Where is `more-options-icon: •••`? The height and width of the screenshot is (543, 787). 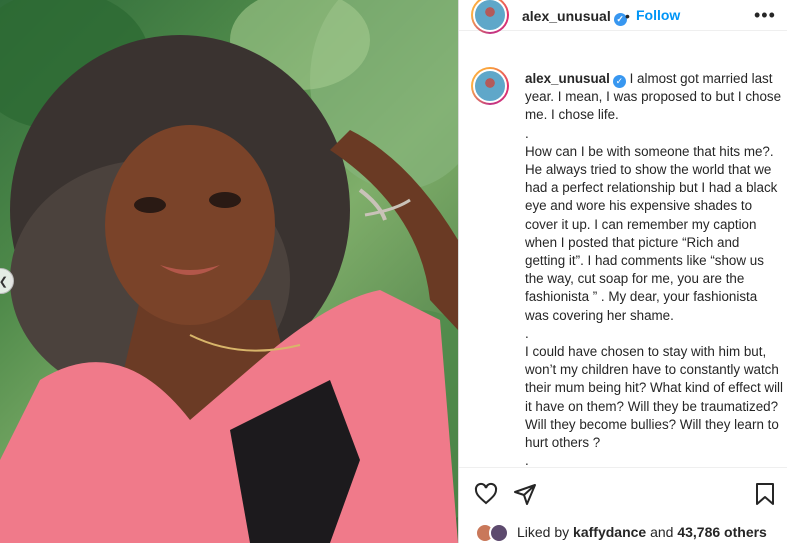 more-options-icon: ••• is located at coordinates (765, 15).